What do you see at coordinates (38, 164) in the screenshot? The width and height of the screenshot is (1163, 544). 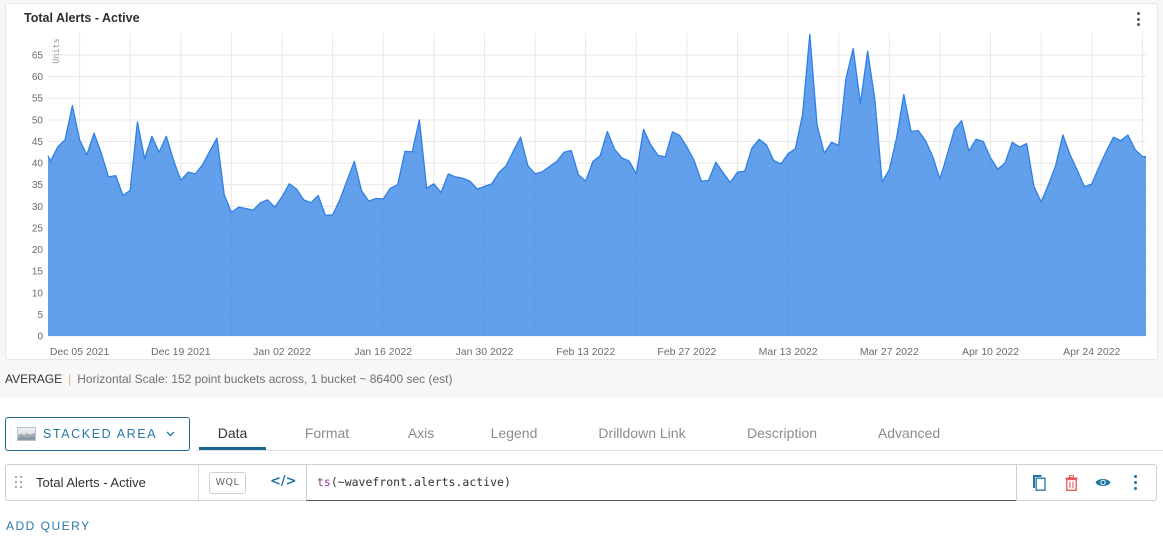 I see `y-tick-label: 40` at bounding box center [38, 164].